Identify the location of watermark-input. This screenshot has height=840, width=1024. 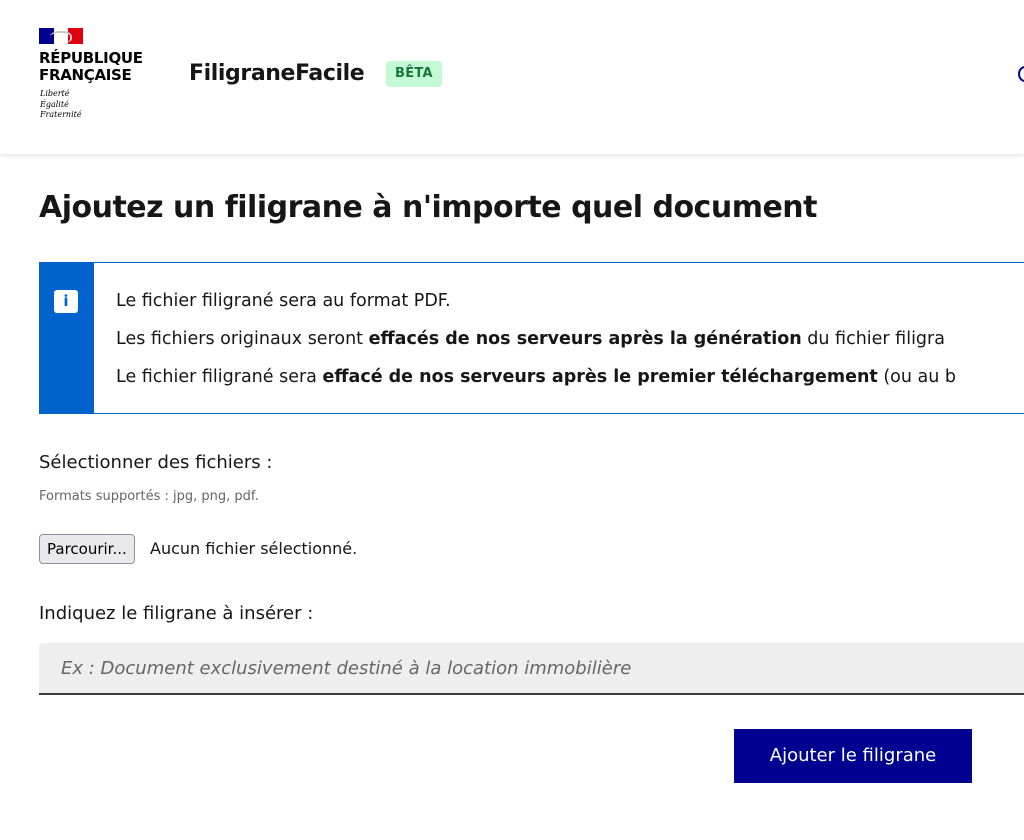
(531, 669).